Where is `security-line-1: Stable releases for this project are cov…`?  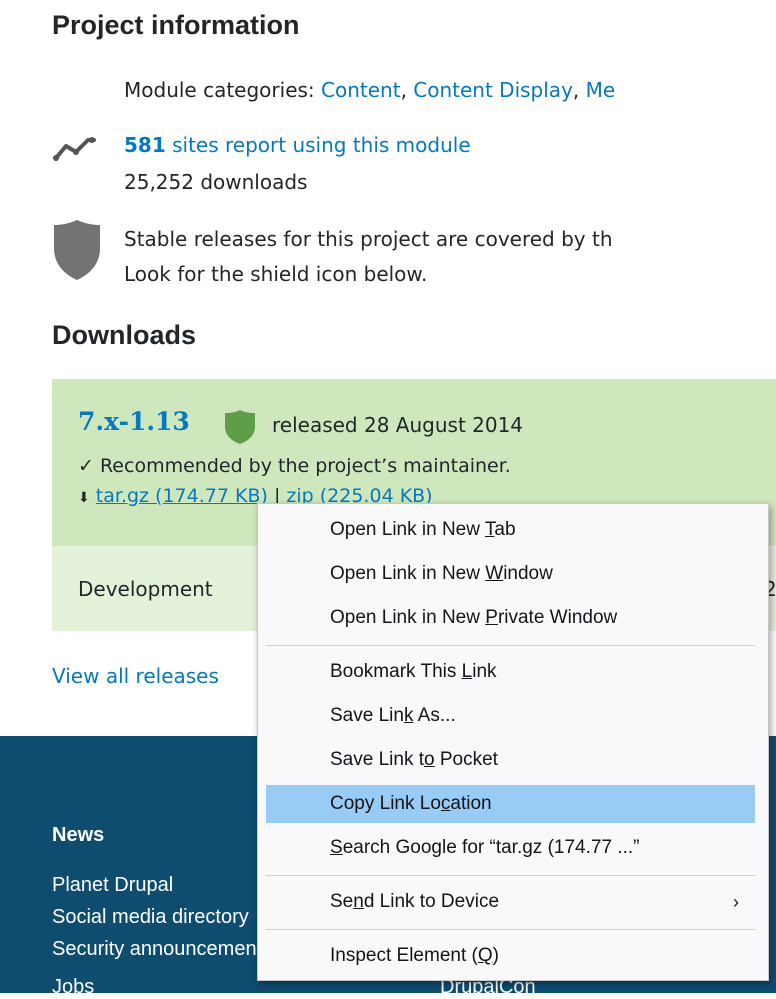 security-line-1: Stable releases for this project are cov… is located at coordinates (368, 239).